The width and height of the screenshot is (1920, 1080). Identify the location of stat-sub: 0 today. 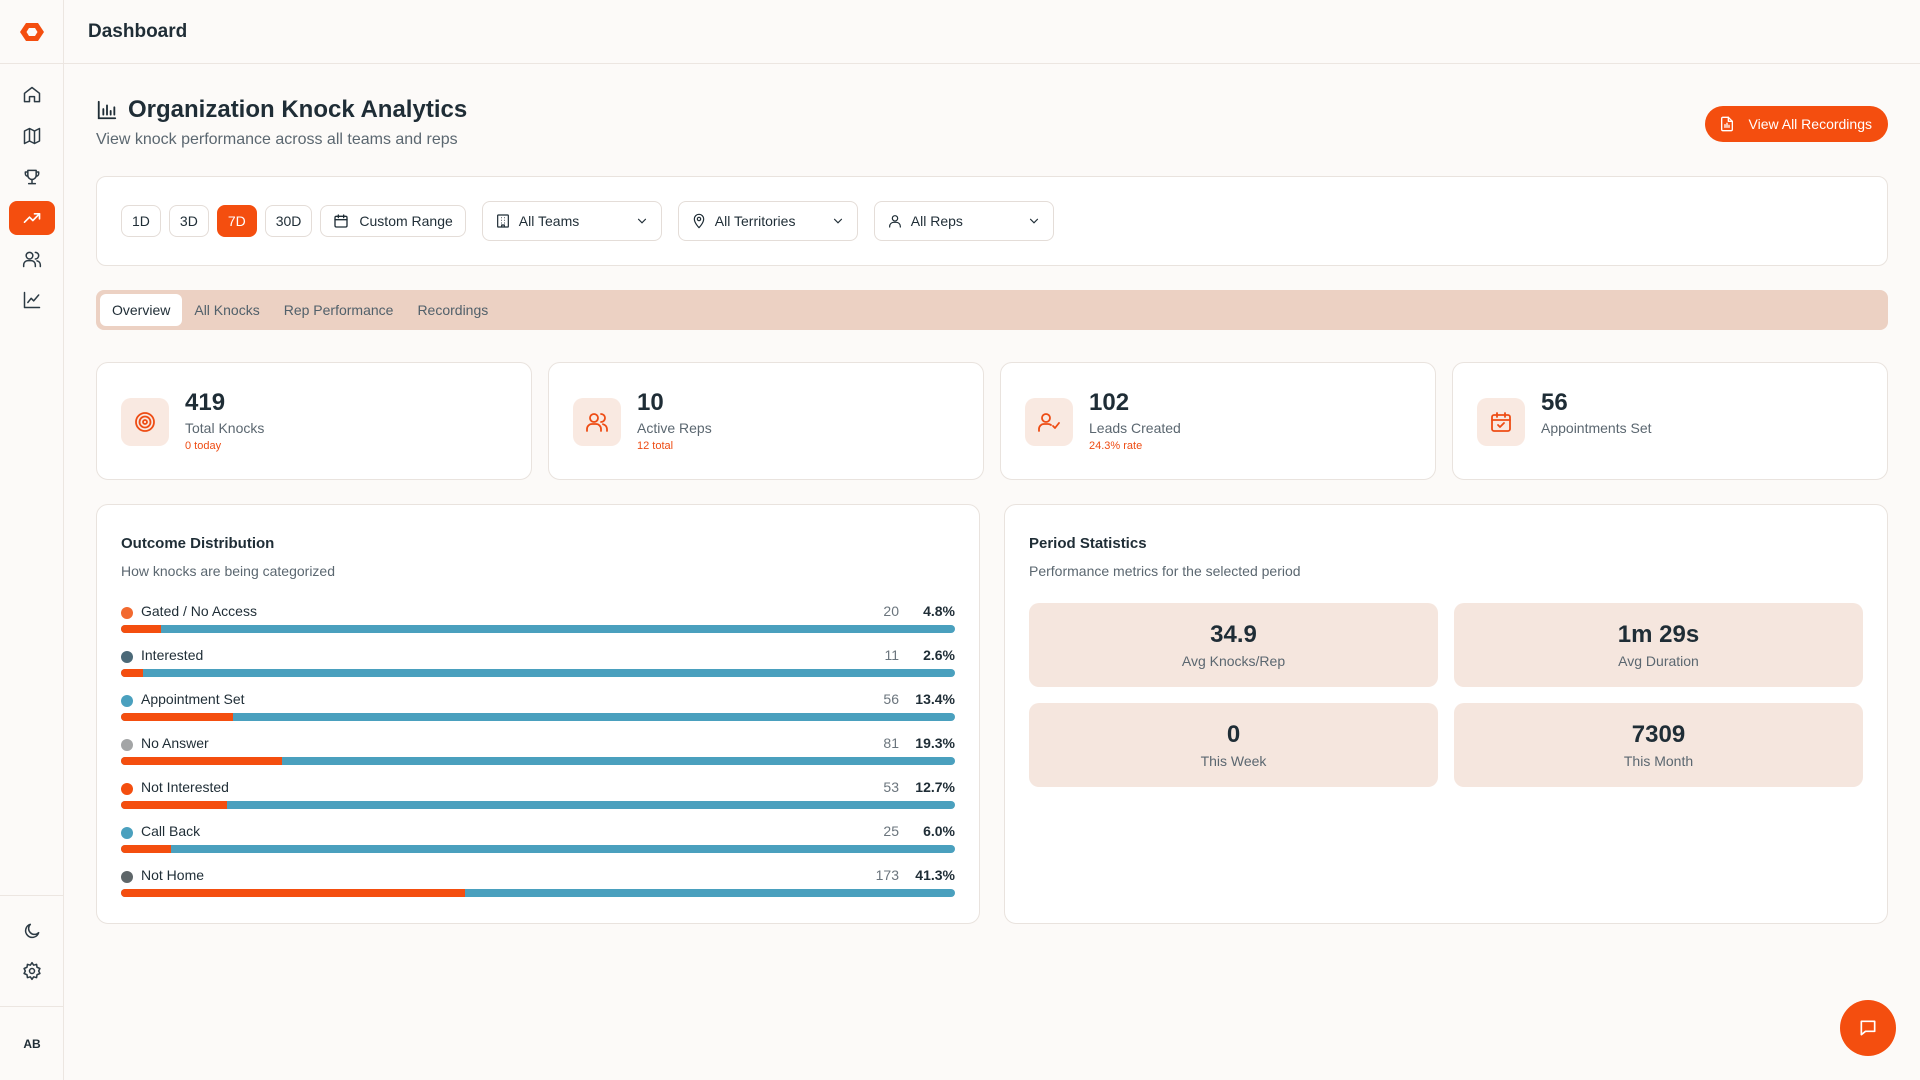
(203, 446).